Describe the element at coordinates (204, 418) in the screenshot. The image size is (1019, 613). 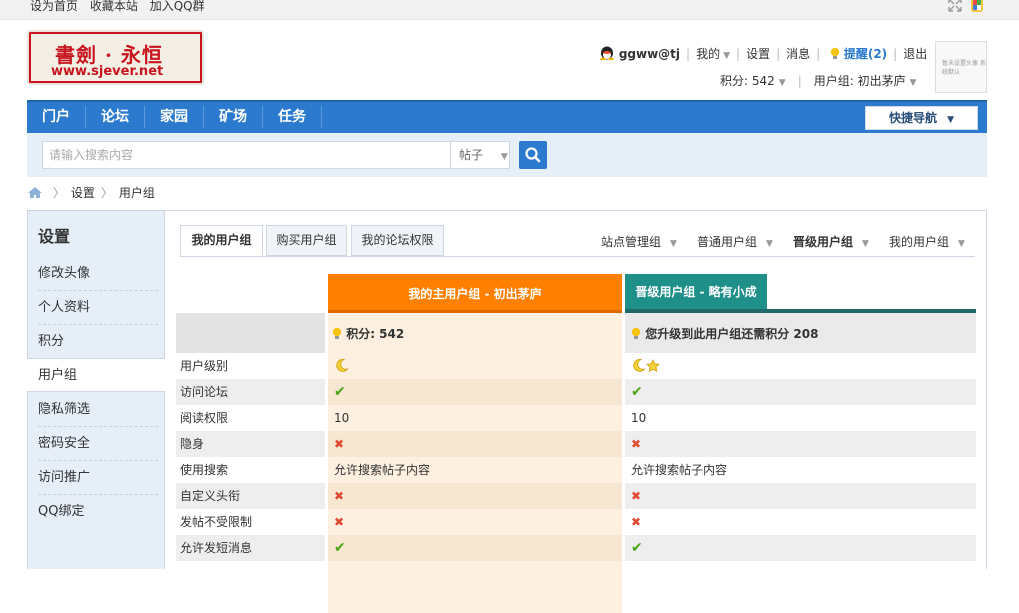
I see `row-label: 阅读权限` at that location.